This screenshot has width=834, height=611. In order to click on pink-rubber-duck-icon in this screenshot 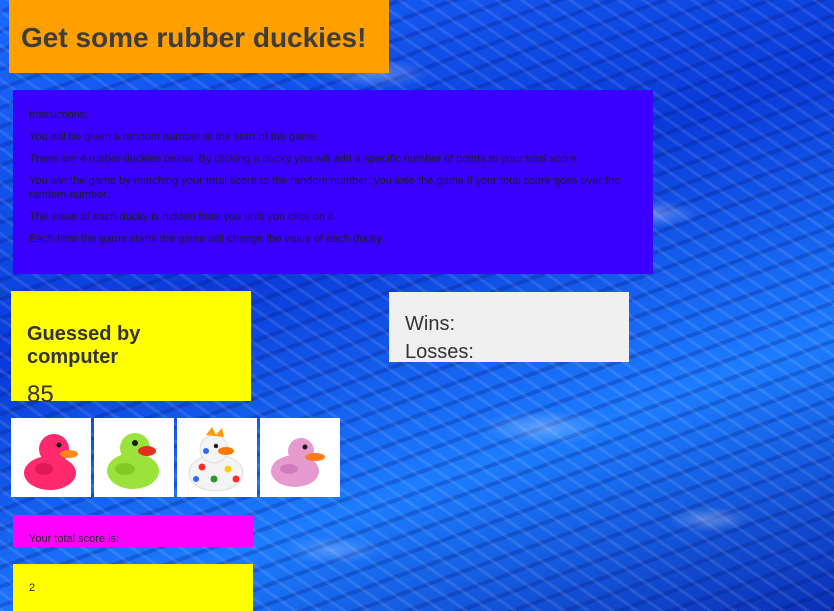, I will do `click(51, 461)`.